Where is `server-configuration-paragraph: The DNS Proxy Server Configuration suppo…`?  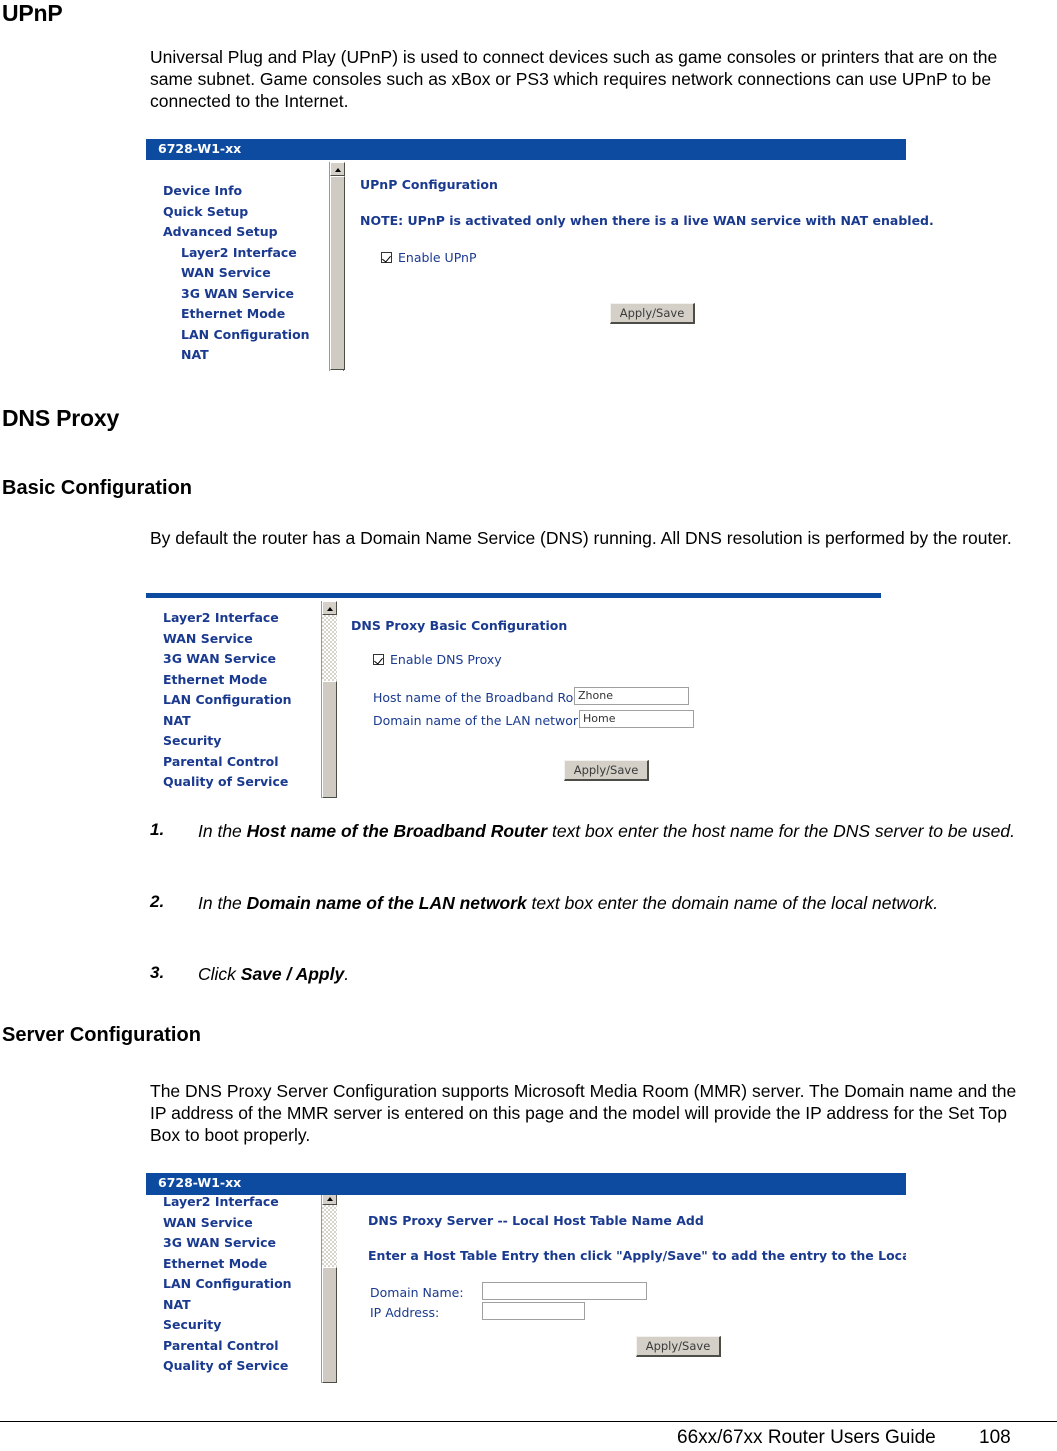
server-configuration-paragraph: The DNS Proxy Server Configuration suppo… is located at coordinates (583, 1113).